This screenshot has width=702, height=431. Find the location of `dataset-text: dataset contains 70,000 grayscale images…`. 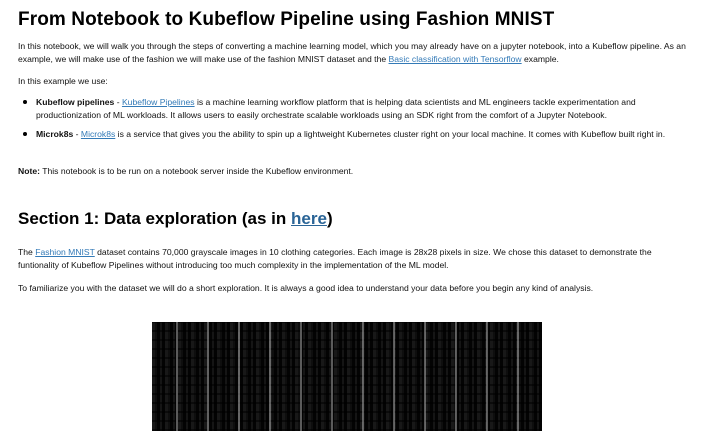

dataset-text: dataset contains 70,000 grayscale images… is located at coordinates (335, 258).